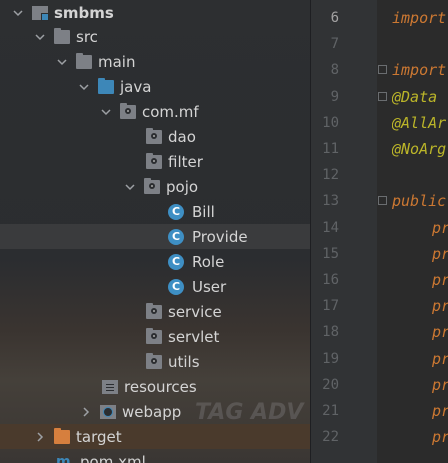 The image size is (448, 463). Describe the element at coordinates (63, 458) in the screenshot. I see `maven-icon: m` at that location.